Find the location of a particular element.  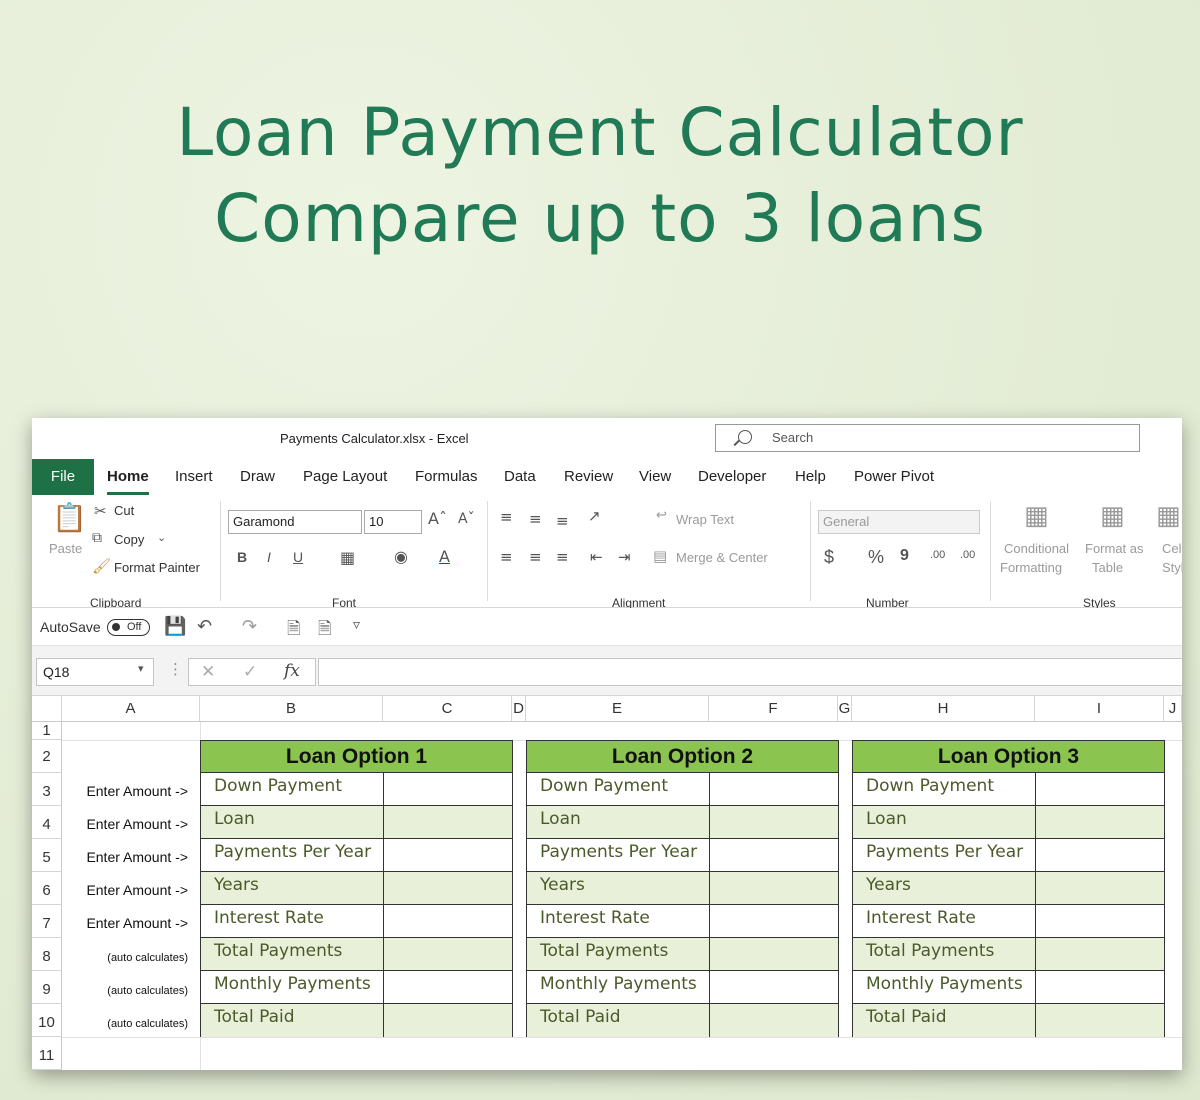

increase-font-icon: Aˆ is located at coordinates (437, 518).